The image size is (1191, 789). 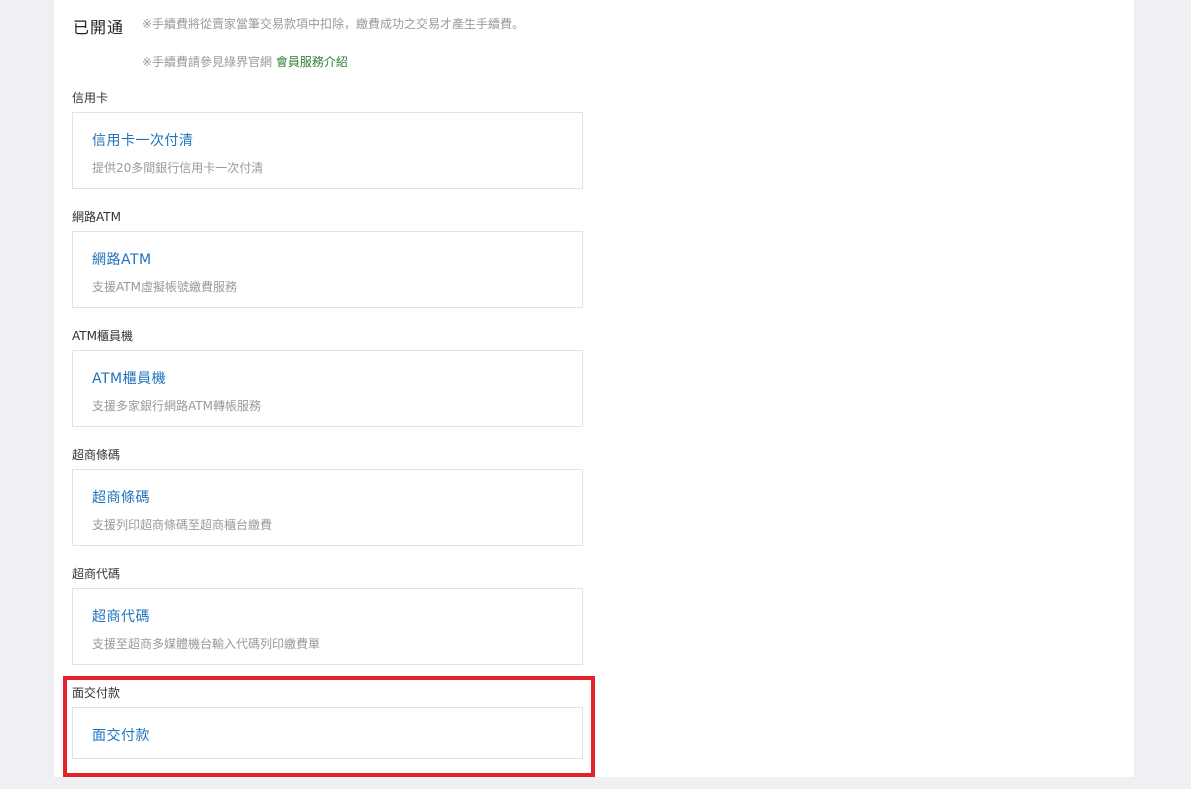 I want to click on method-title: 超商條碼, so click(x=121, y=498).